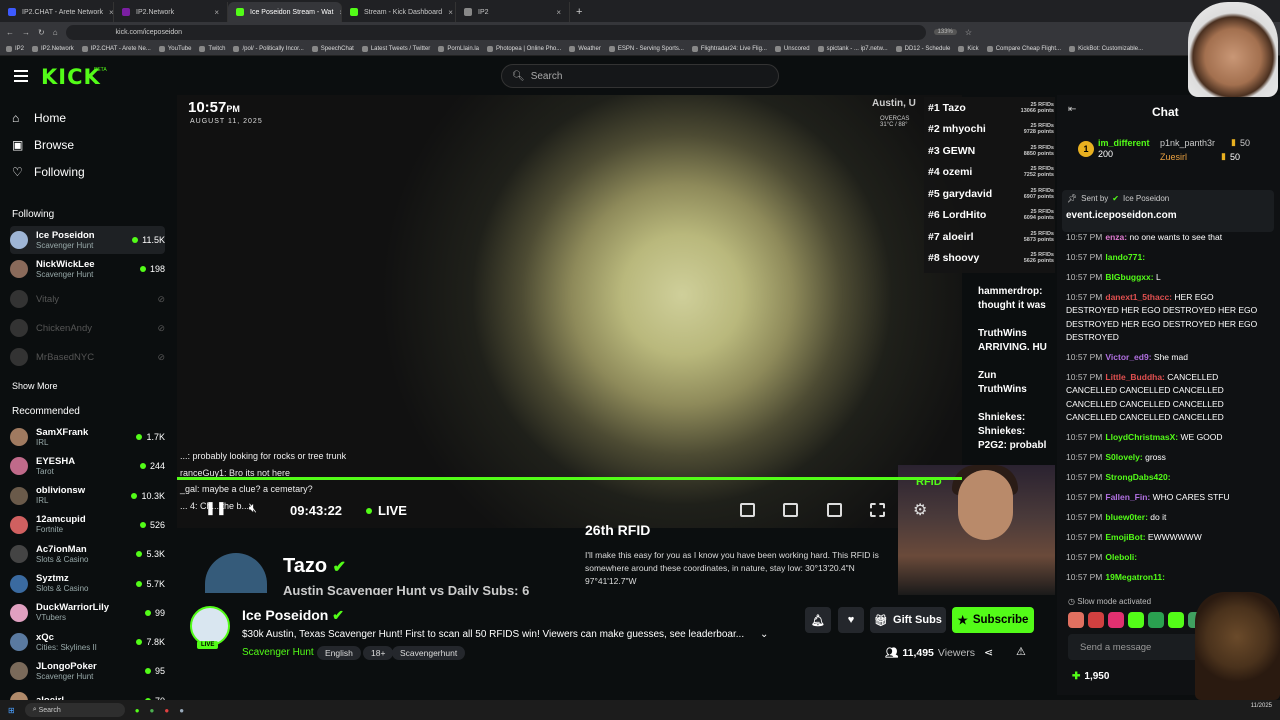  What do you see at coordinates (21, 76) in the screenshot?
I see `menu-icon` at bounding box center [21, 76].